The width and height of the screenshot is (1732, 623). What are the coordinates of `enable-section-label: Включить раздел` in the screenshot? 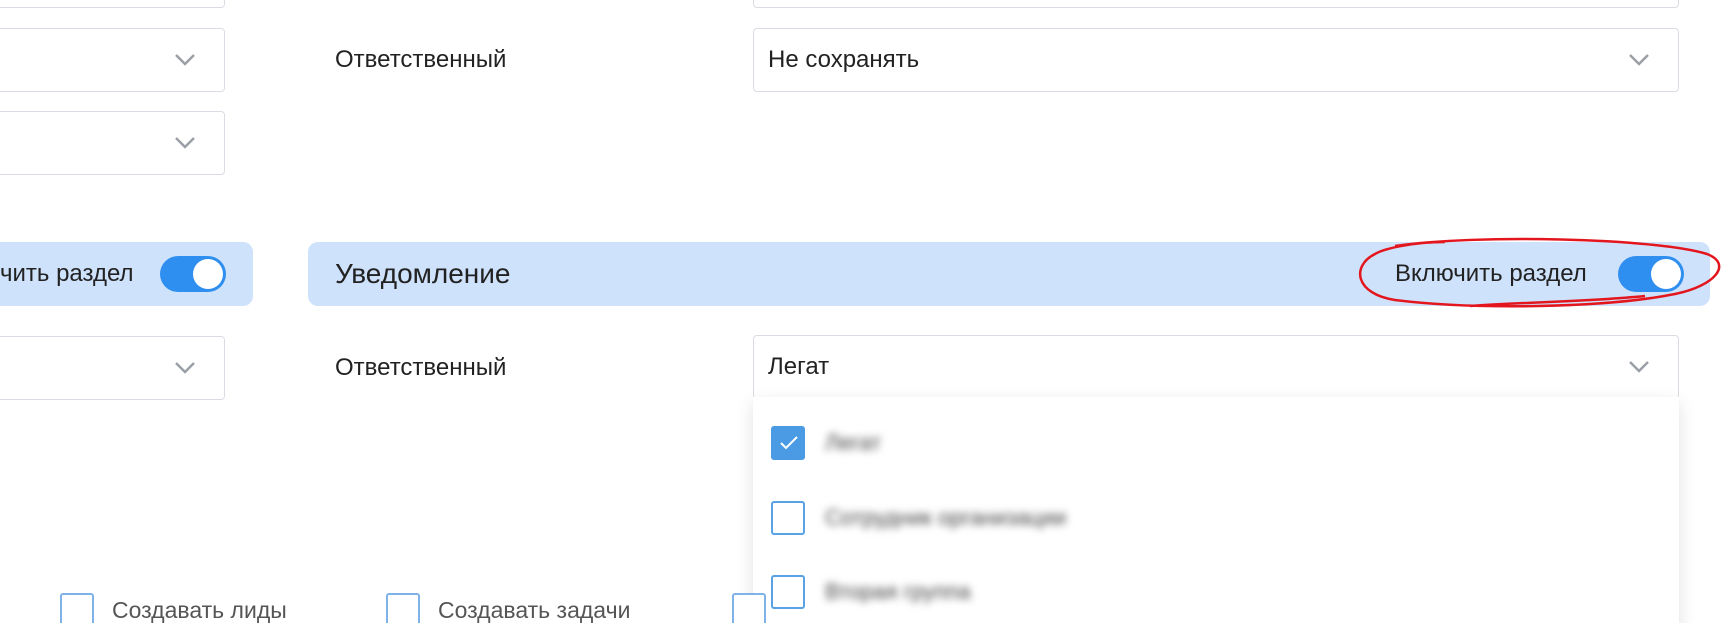 It's located at (1491, 273).